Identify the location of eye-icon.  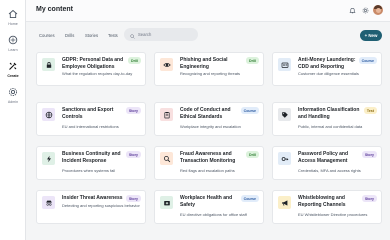
(166, 64).